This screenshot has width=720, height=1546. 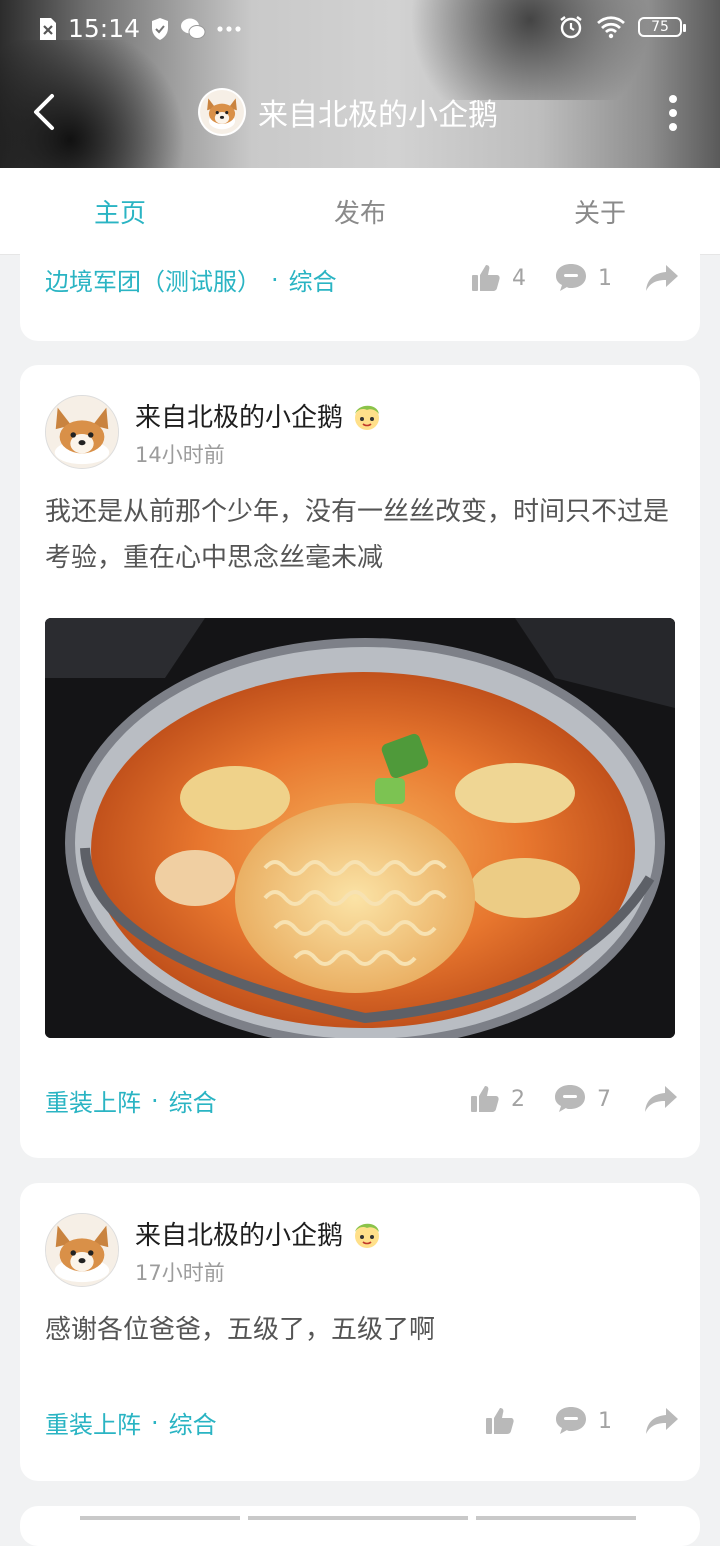 I want to click on post-timestamp: 14小时前, so click(x=180, y=455).